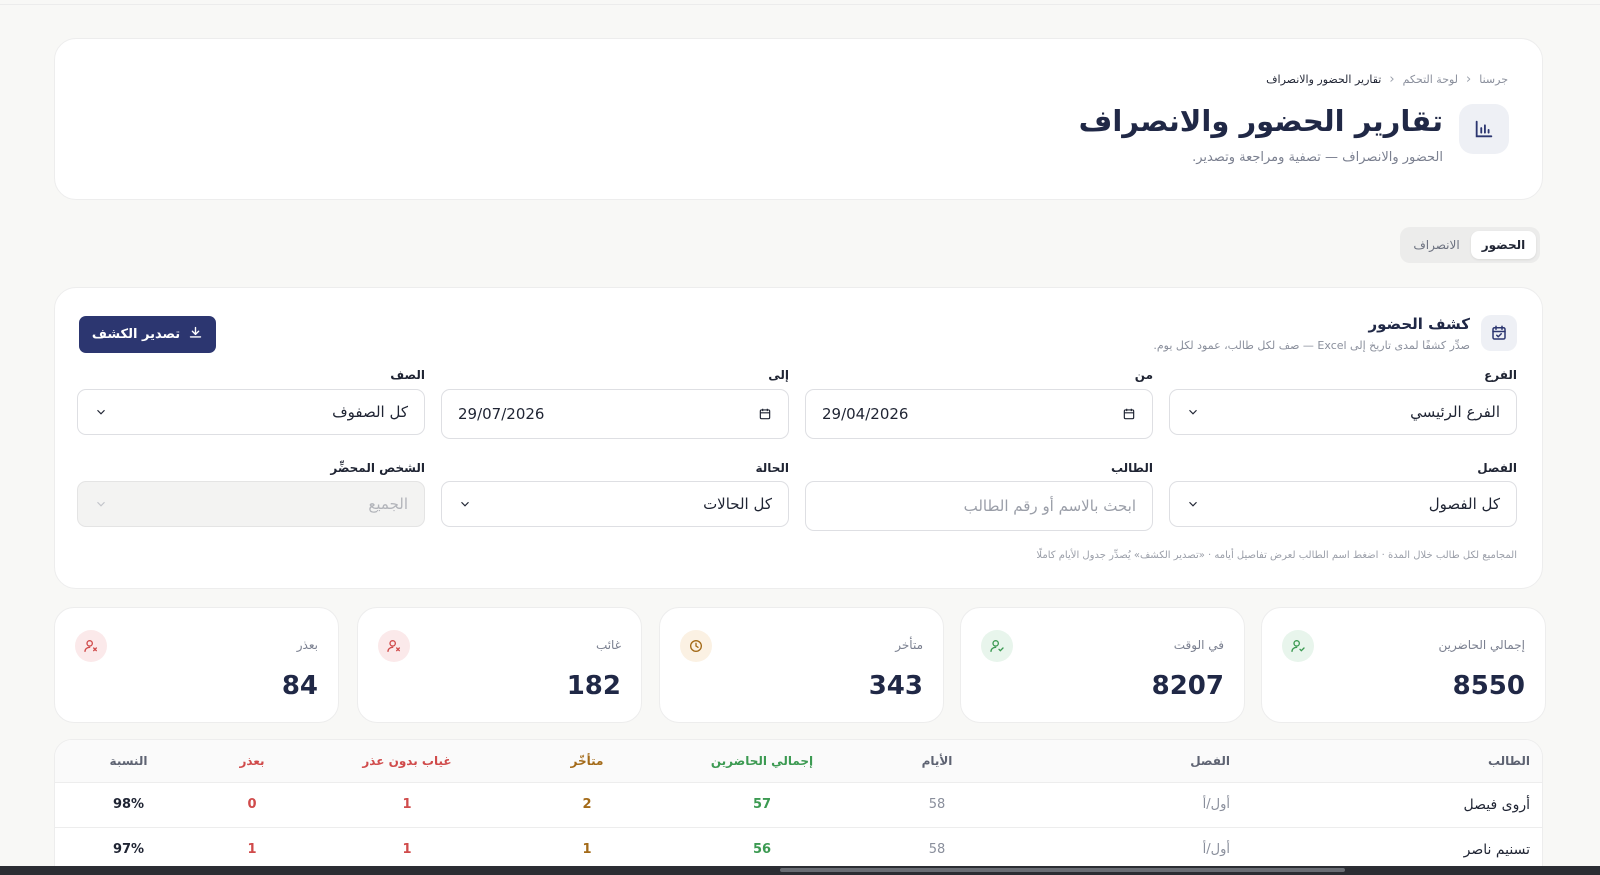  I want to click on col-days: الأيام, so click(937, 761).